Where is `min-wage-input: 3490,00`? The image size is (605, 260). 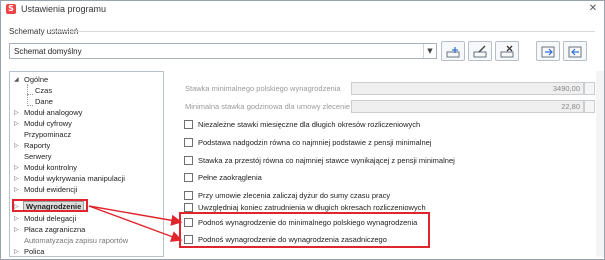
min-wage-input: 3490,00 is located at coordinates (473, 88).